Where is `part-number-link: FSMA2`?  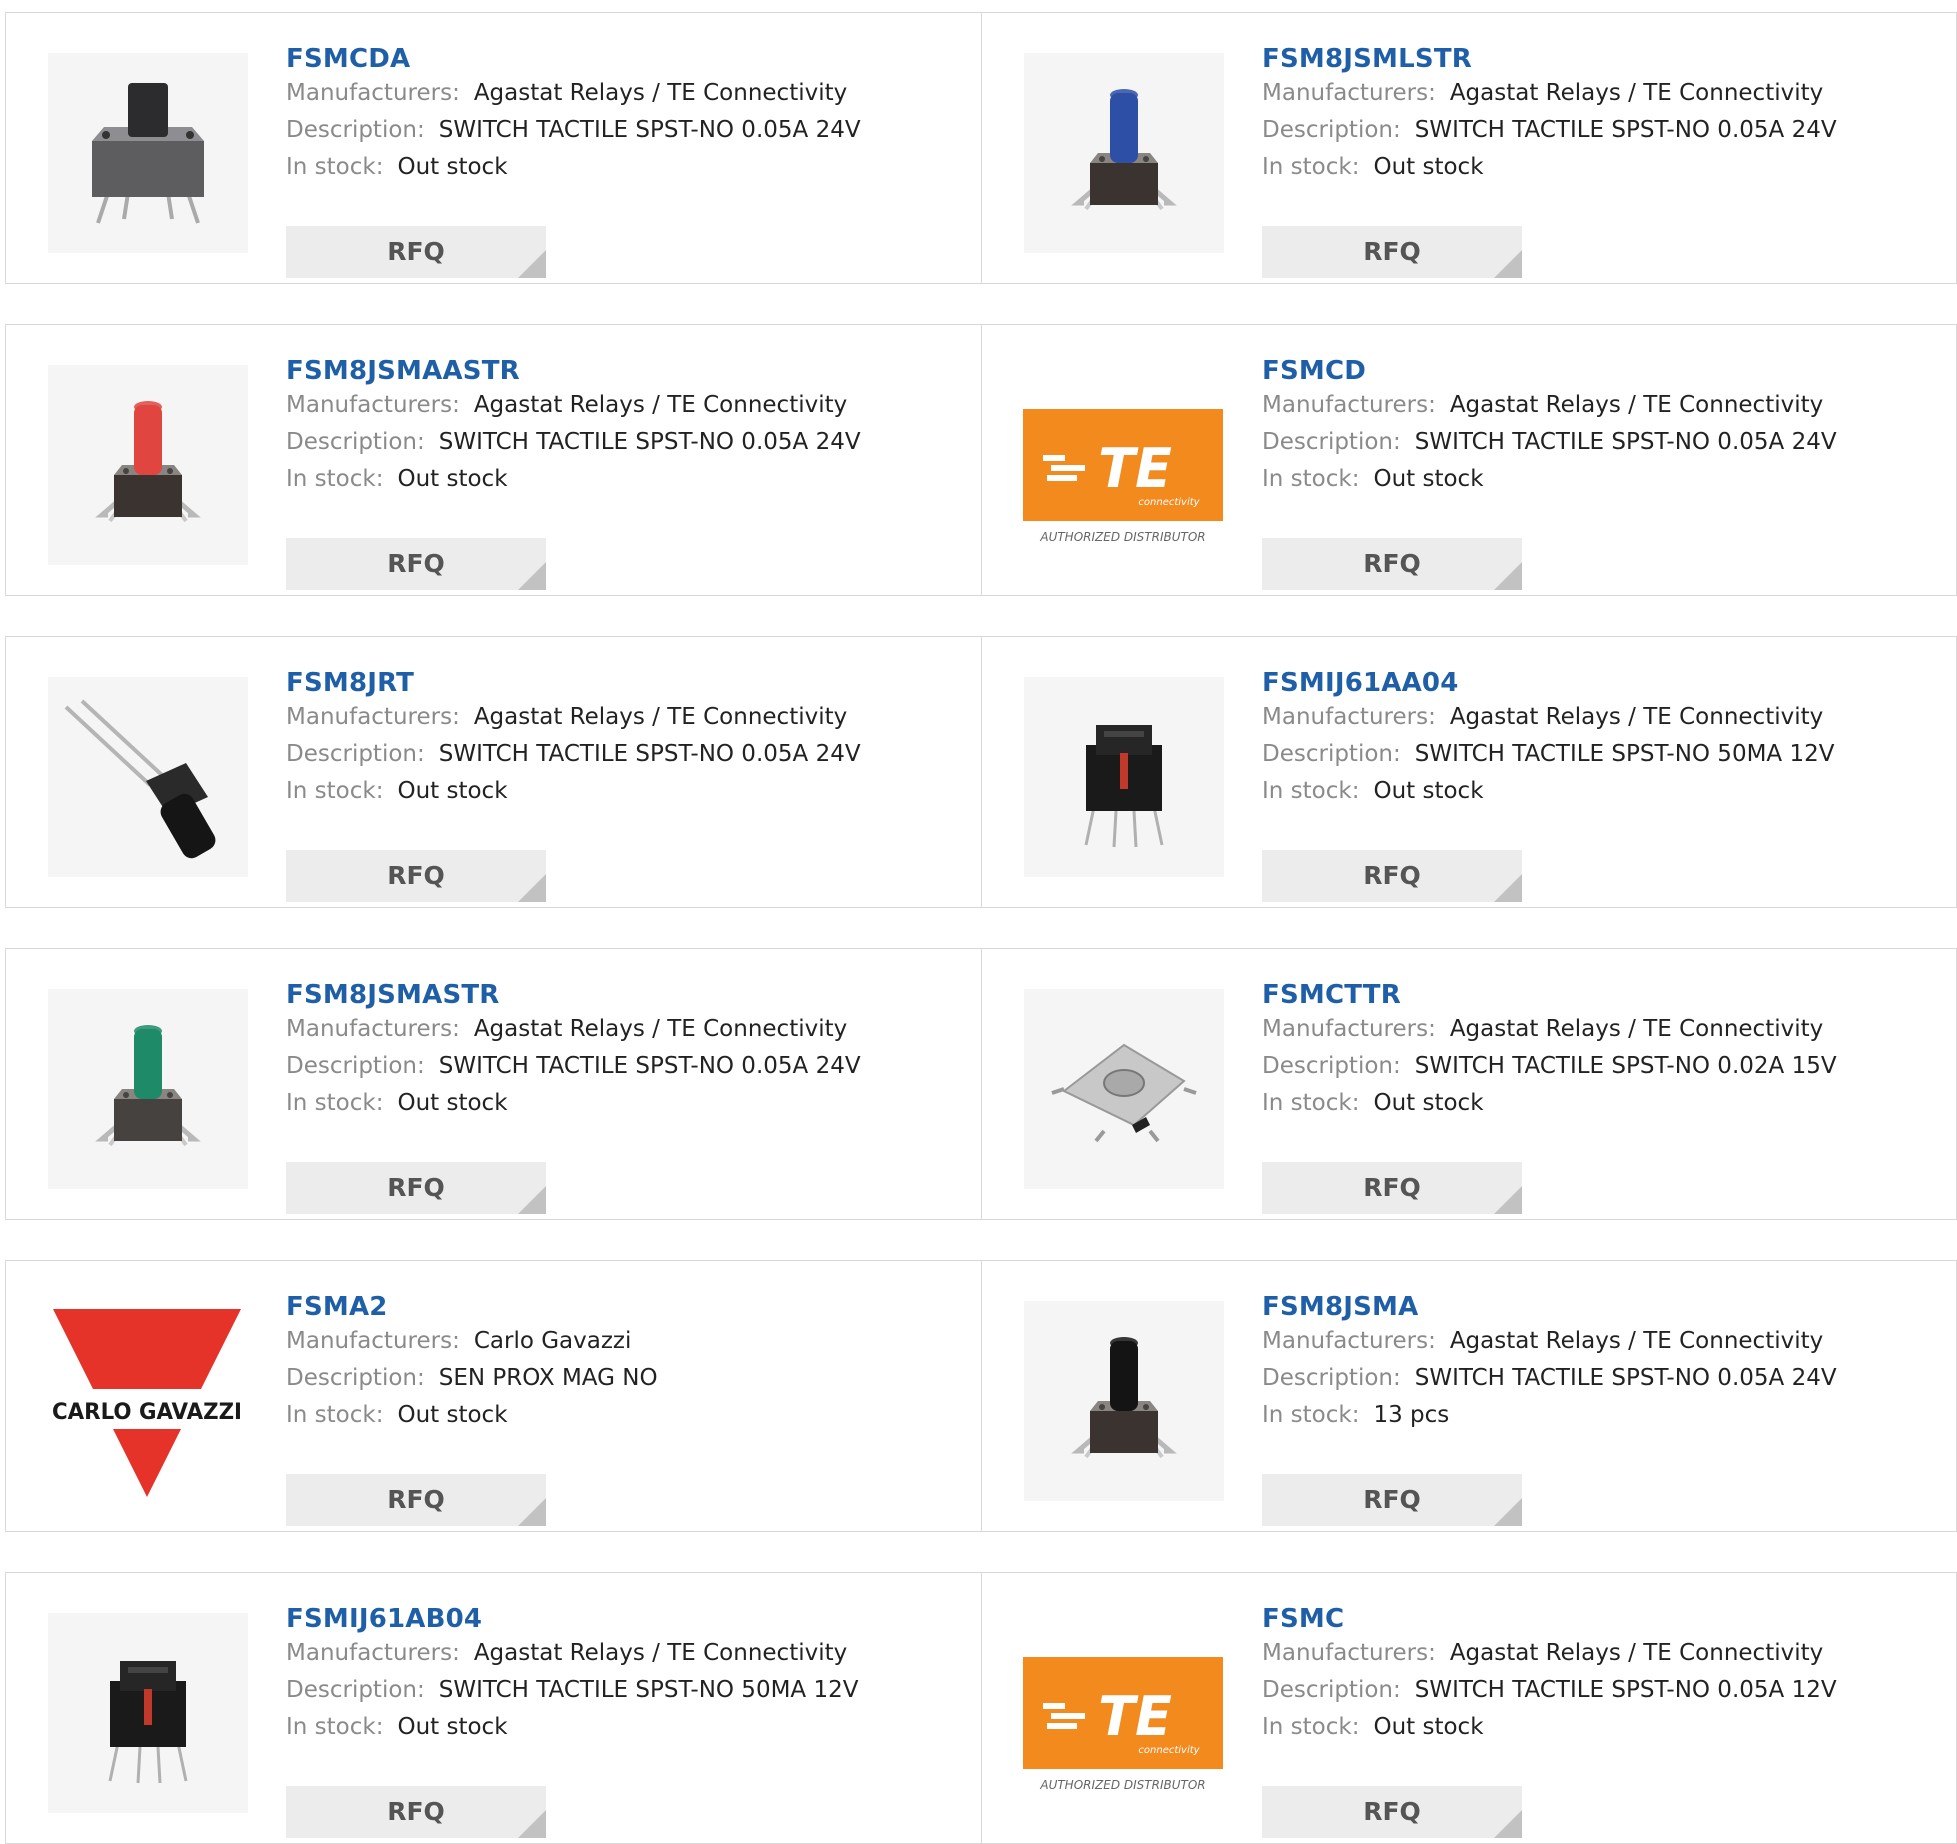
part-number-link: FSMA2 is located at coordinates (337, 1307).